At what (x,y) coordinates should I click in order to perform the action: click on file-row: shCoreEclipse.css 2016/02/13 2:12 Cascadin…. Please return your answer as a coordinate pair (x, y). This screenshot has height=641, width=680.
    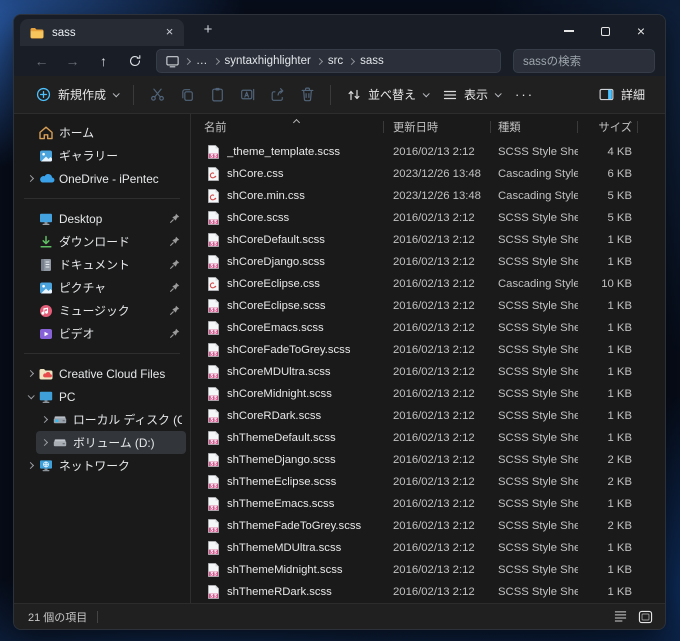
    Looking at the image, I should click on (428, 284).